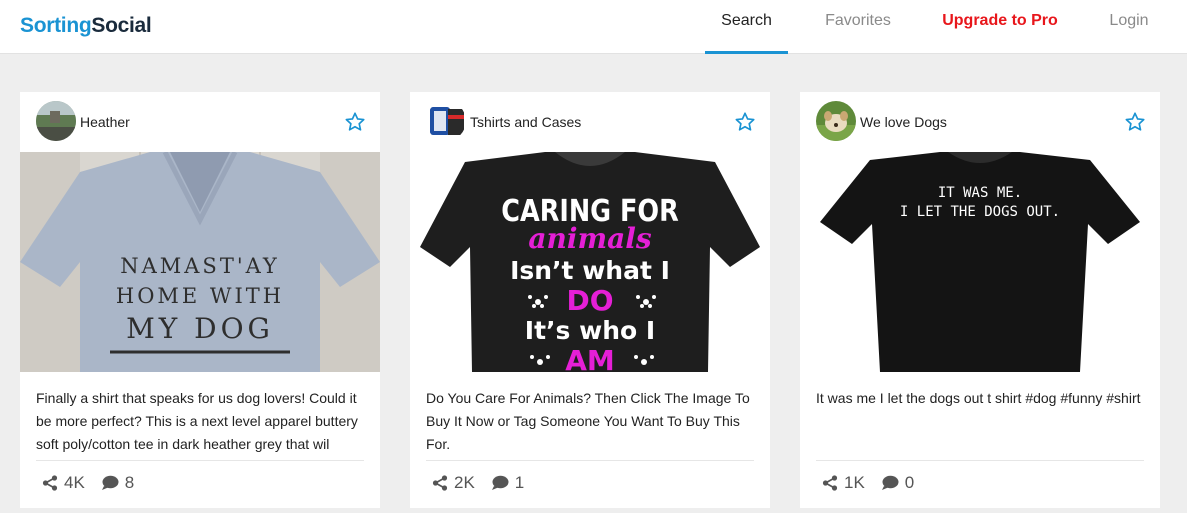 The width and height of the screenshot is (1187, 513). Describe the element at coordinates (1000, 27) in the screenshot. I see `nav-upgrade-to-pro: Upgrade to Pro` at that location.